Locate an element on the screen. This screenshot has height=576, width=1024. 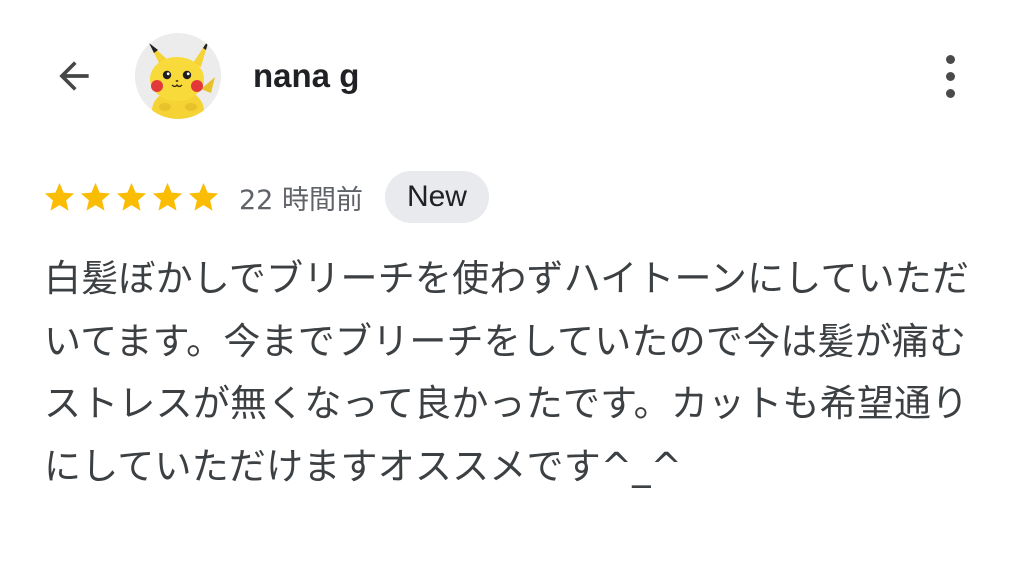
star-rating is located at coordinates (131, 197).